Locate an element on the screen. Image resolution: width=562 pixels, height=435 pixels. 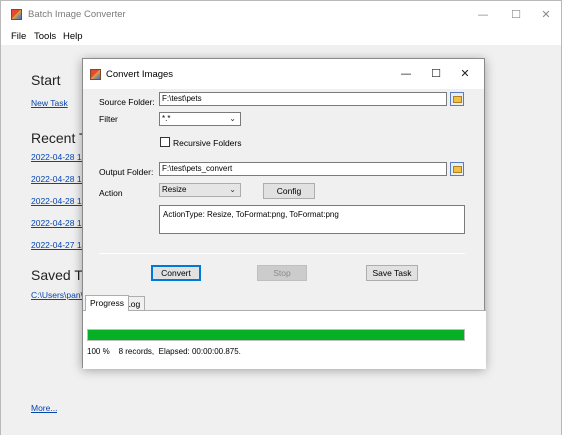
recursive-folders-checkbox is located at coordinates (165, 142).